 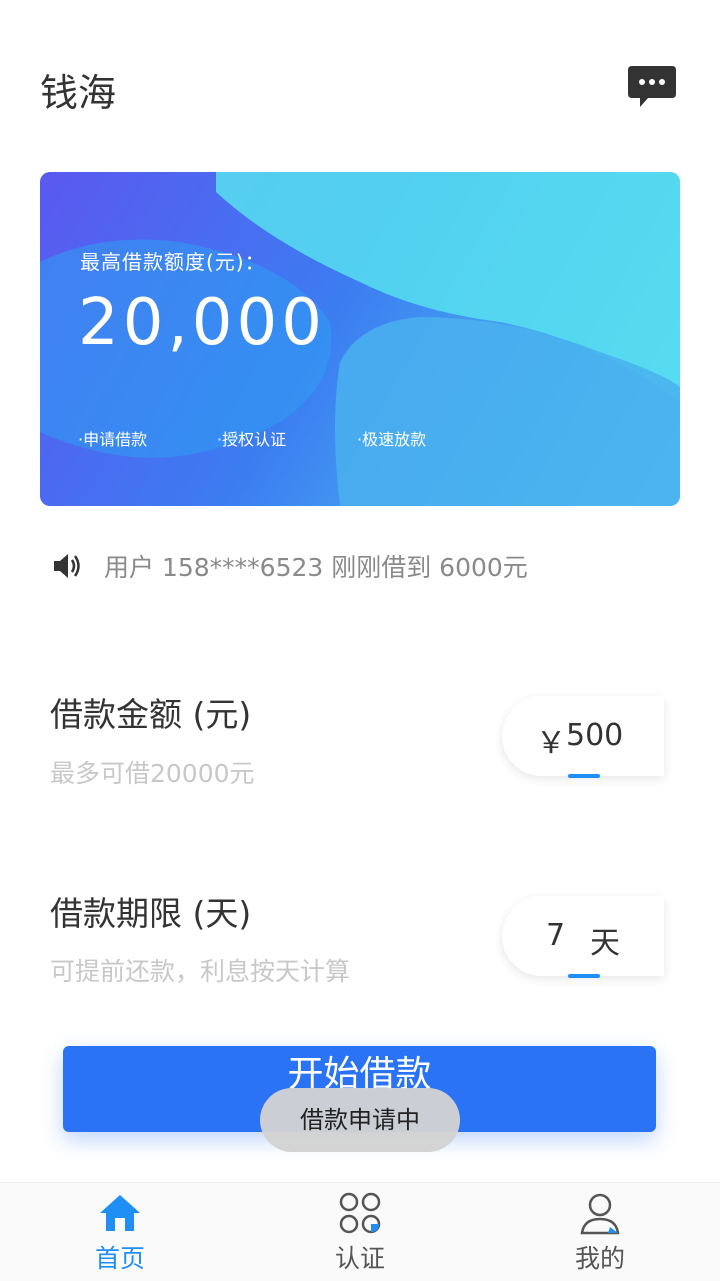 I want to click on step-apply: ·申请借款, so click(x=113, y=439).